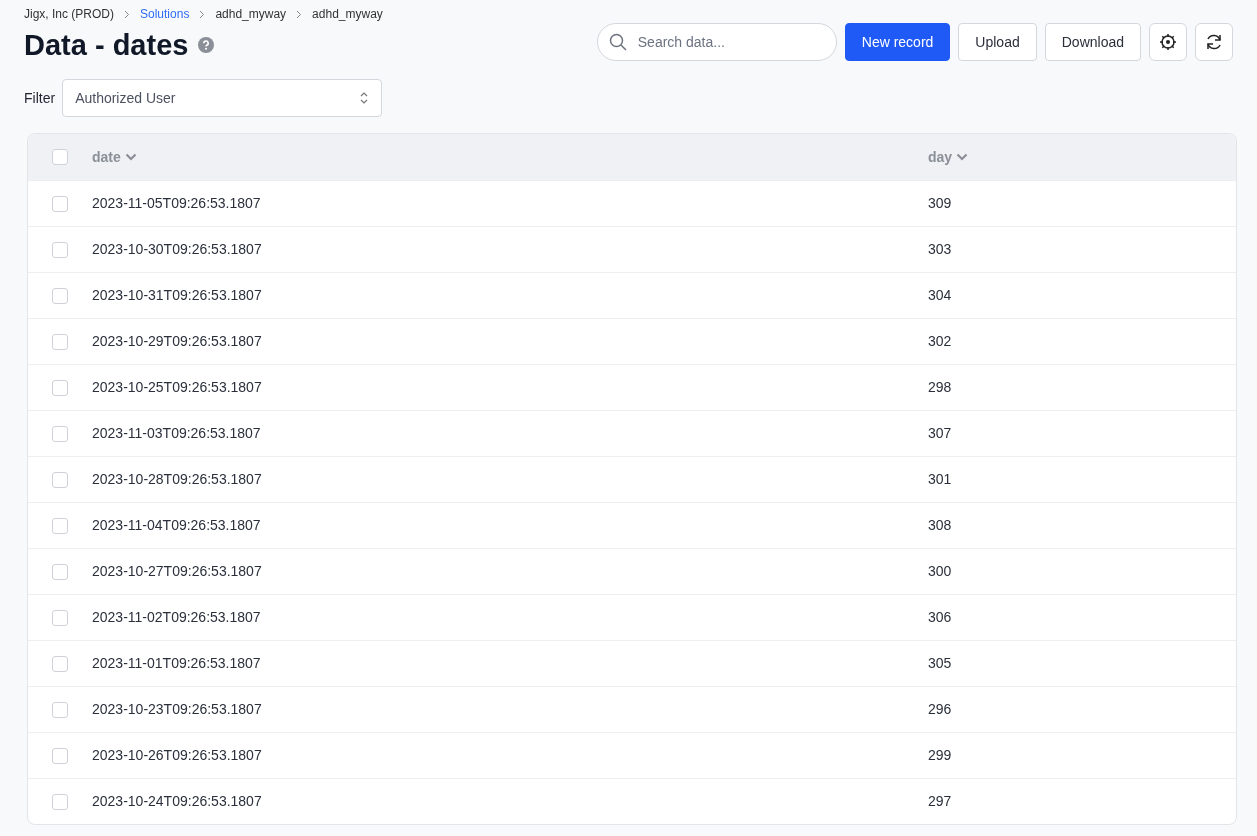  Describe the element at coordinates (222, 98) in the screenshot. I see `filter-dropdown: Authorized User` at that location.